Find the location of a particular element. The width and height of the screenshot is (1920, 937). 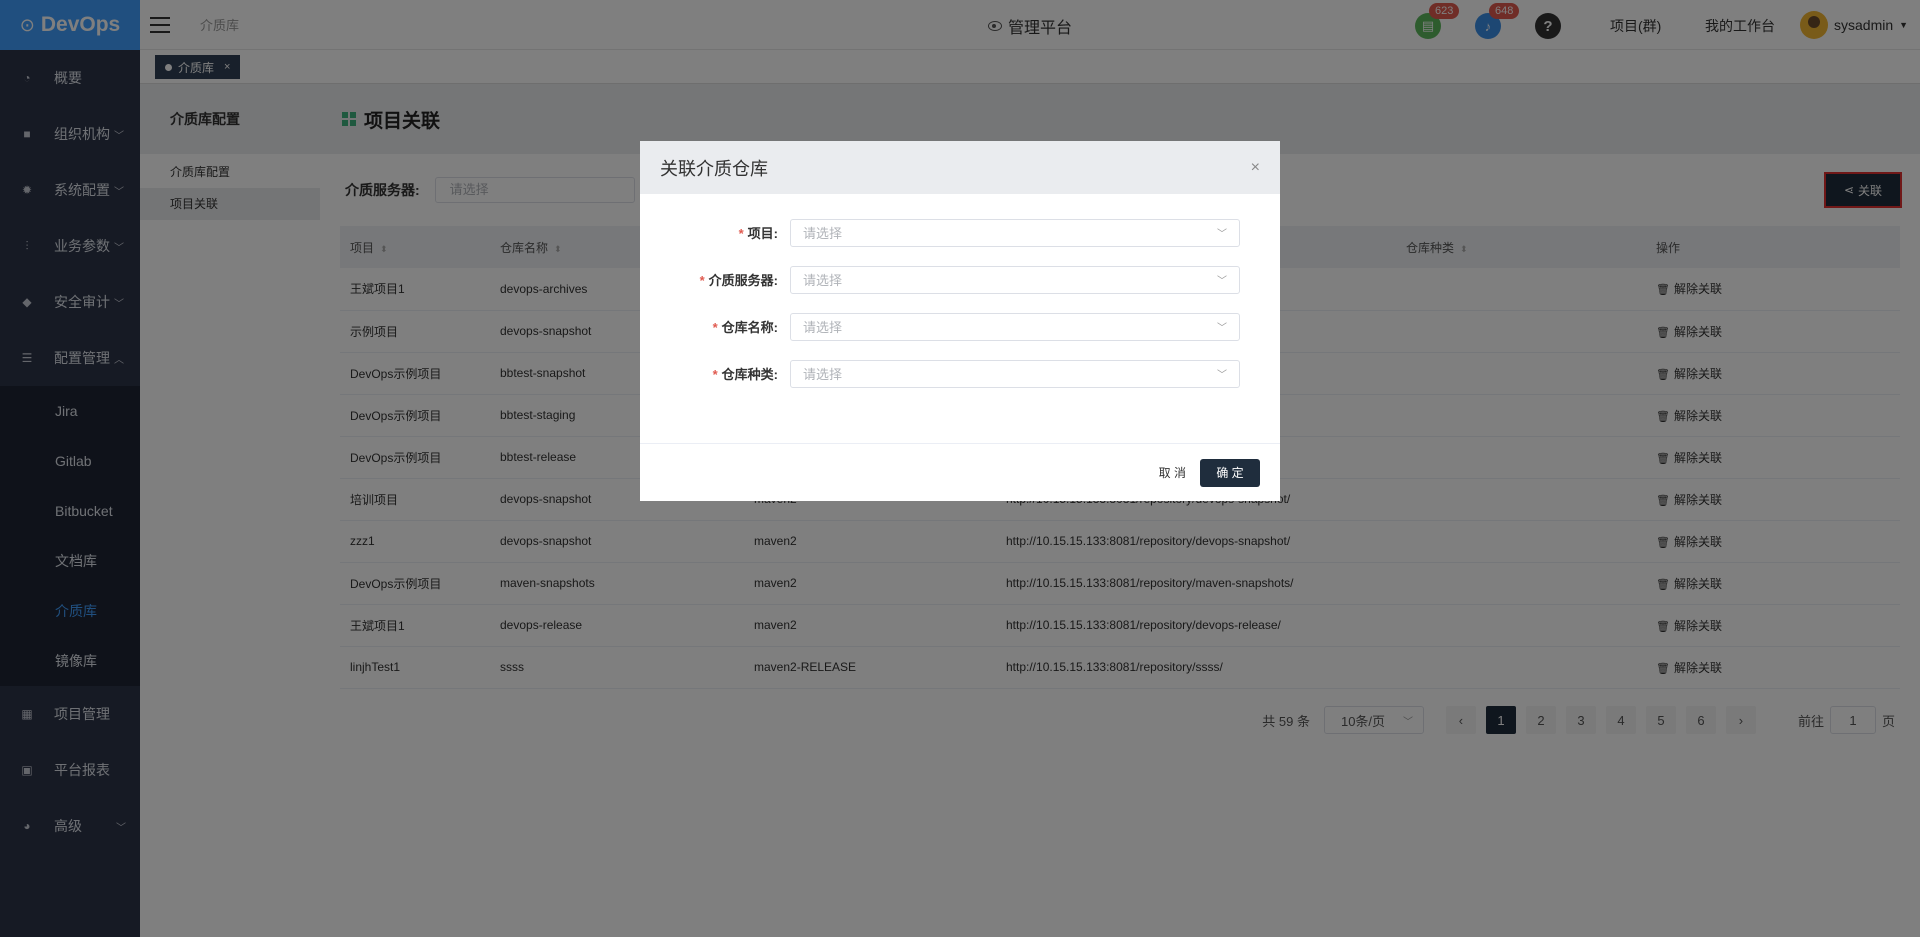

cancel-button: 取 消 is located at coordinates (1172, 472).